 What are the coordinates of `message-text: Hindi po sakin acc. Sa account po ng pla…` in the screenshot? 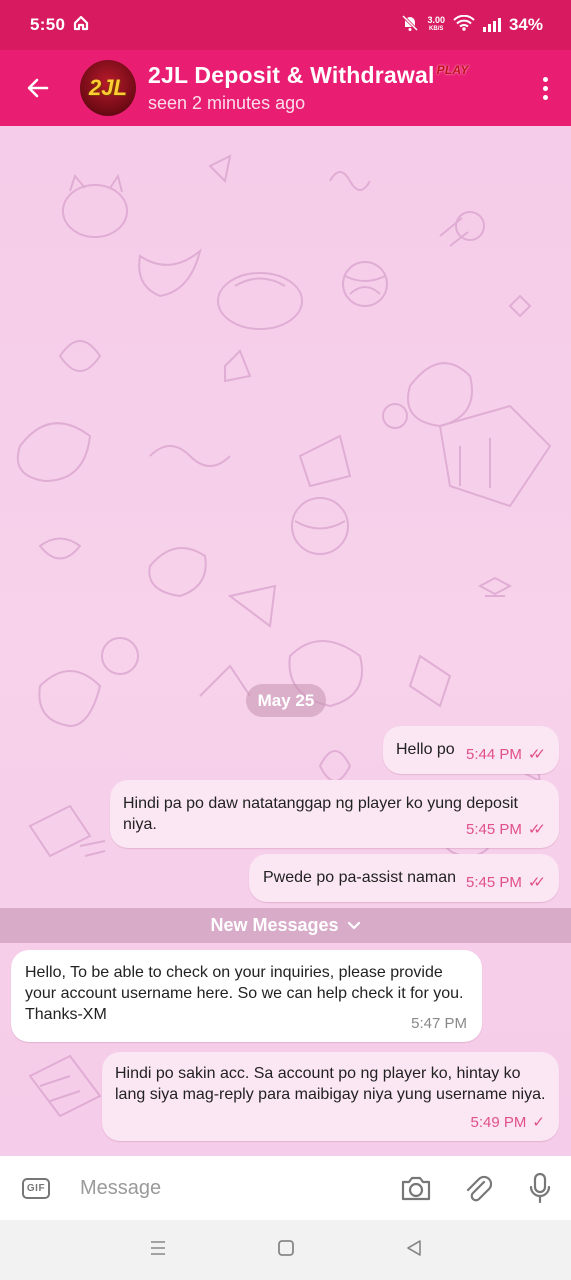 It's located at (330, 1084).